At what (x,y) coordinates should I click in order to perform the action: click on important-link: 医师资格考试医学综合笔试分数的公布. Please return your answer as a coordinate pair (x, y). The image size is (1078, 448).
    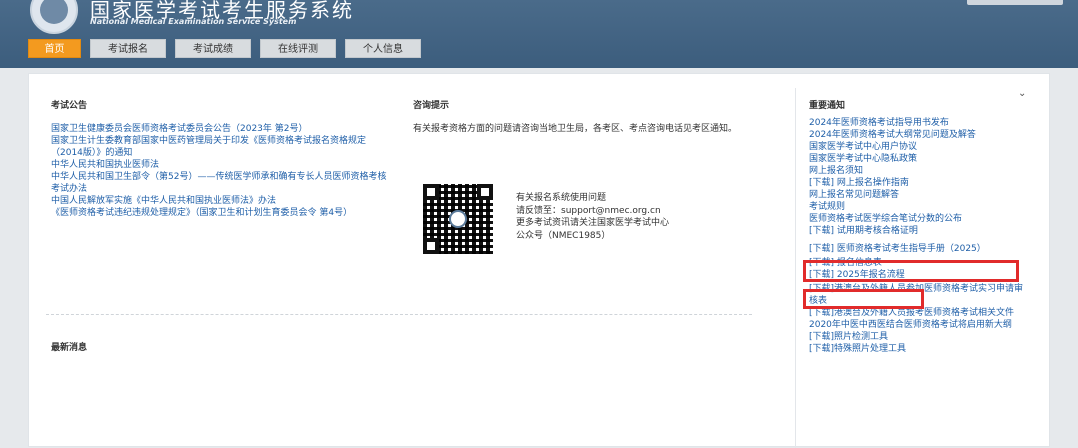
    Looking at the image, I should click on (919, 219).